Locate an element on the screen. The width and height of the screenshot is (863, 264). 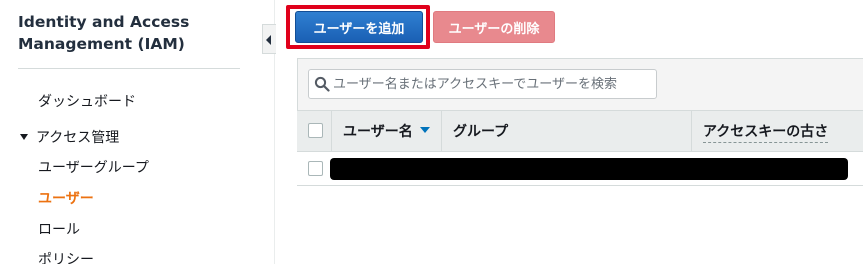
sidebar-item-policies: ポリシー is located at coordinates (66, 256).